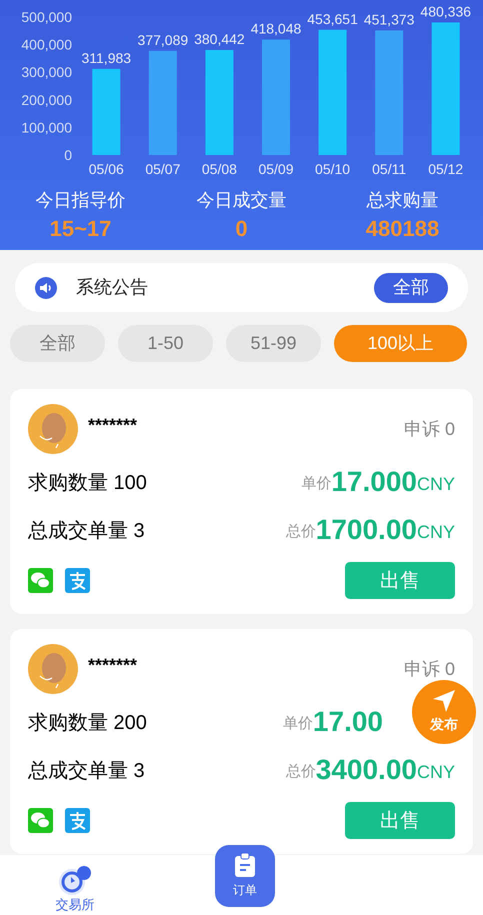 The width and height of the screenshot is (483, 915). I want to click on value-label: 380,442, so click(219, 39).